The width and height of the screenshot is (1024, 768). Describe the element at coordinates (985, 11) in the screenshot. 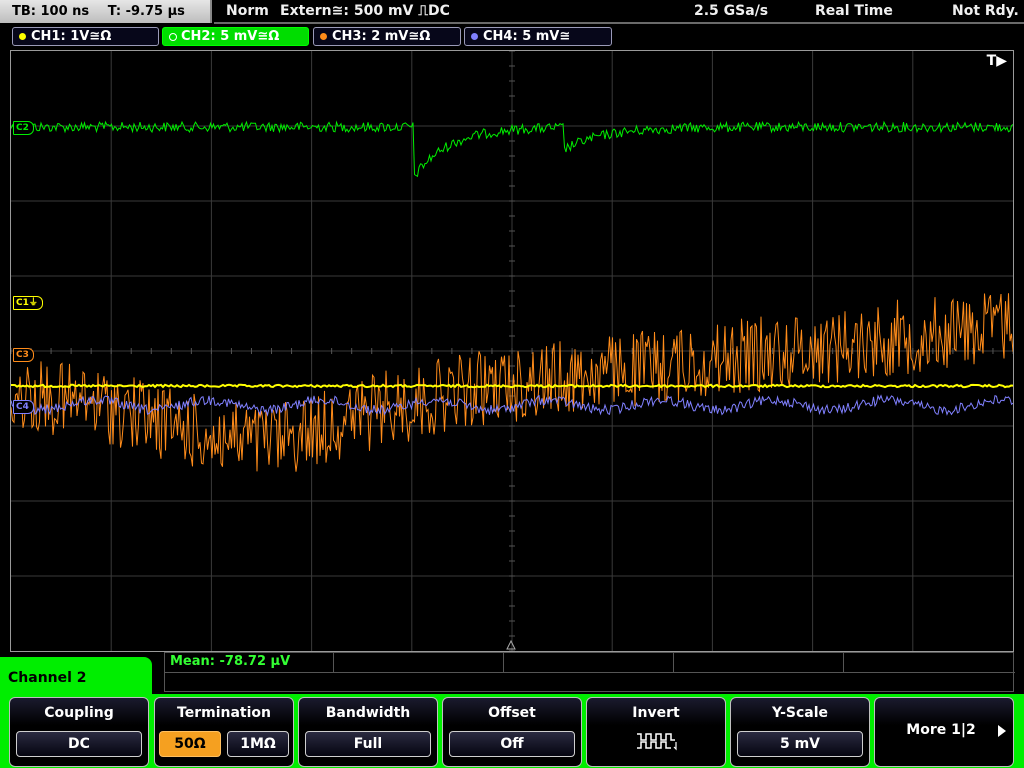

I see `acquisition-state: Not Rdy.` at that location.